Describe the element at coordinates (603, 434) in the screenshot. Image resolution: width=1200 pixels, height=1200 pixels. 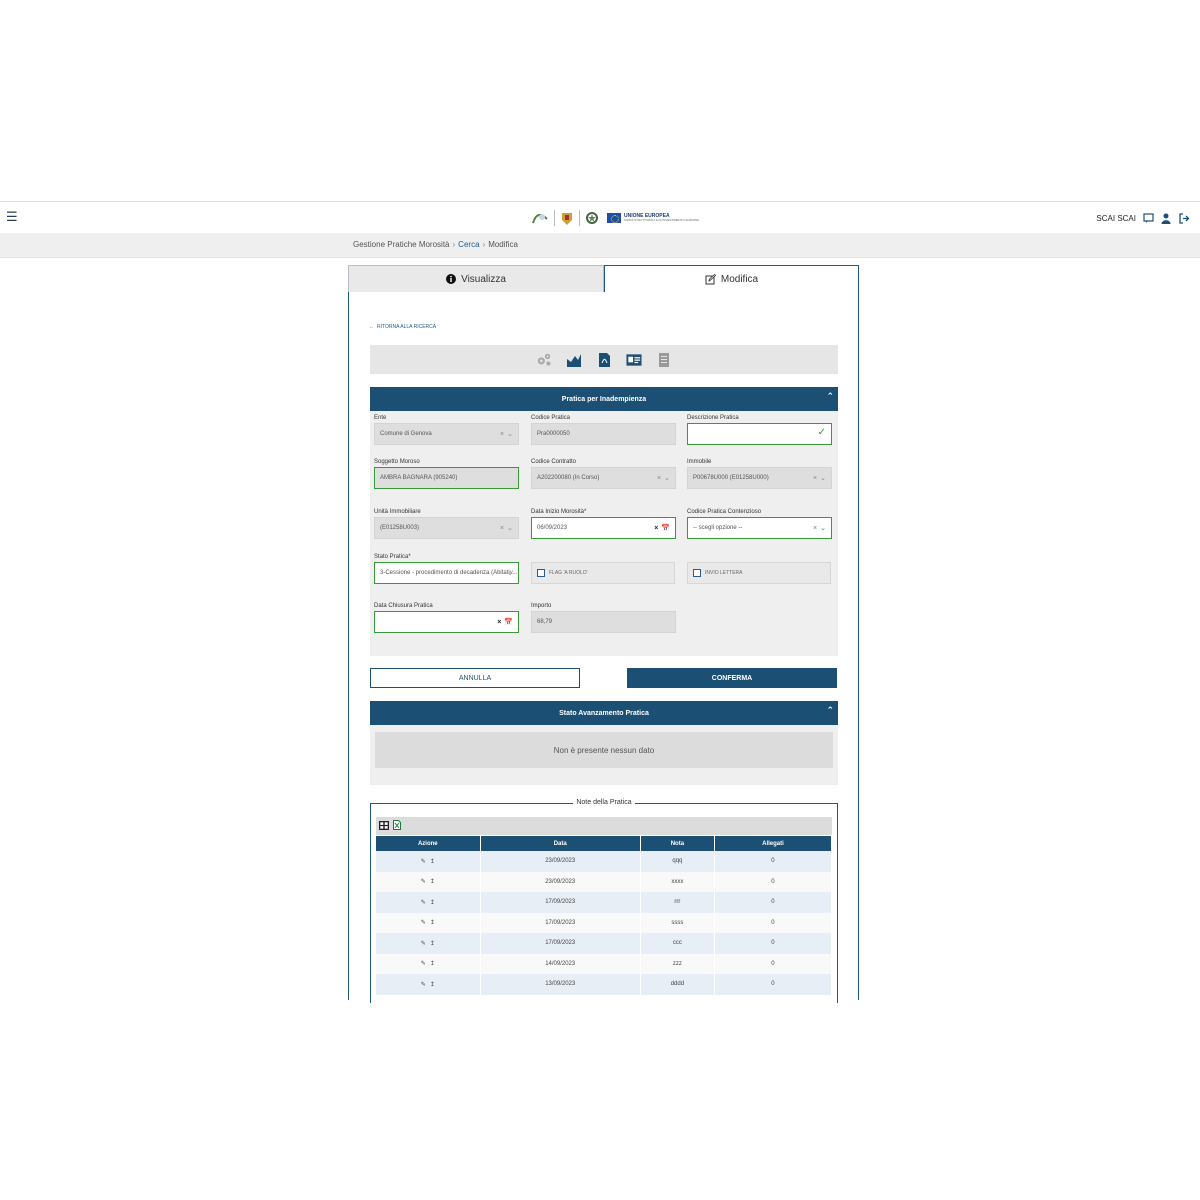
I see `codice-pratica-input: Pra0000050` at that location.